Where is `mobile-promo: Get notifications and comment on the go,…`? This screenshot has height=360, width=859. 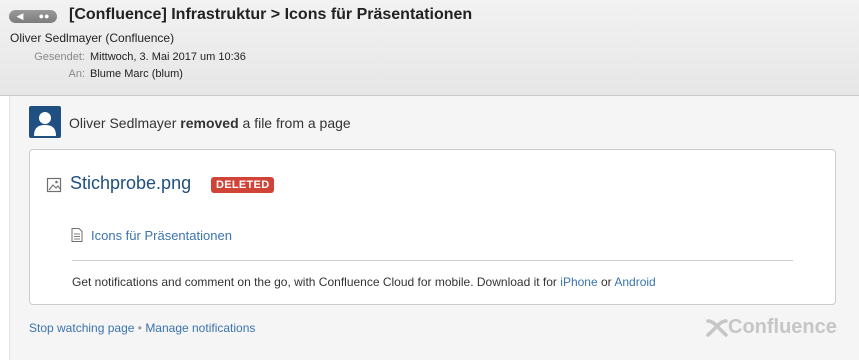 mobile-promo: Get notifications and comment on the go,… is located at coordinates (364, 282).